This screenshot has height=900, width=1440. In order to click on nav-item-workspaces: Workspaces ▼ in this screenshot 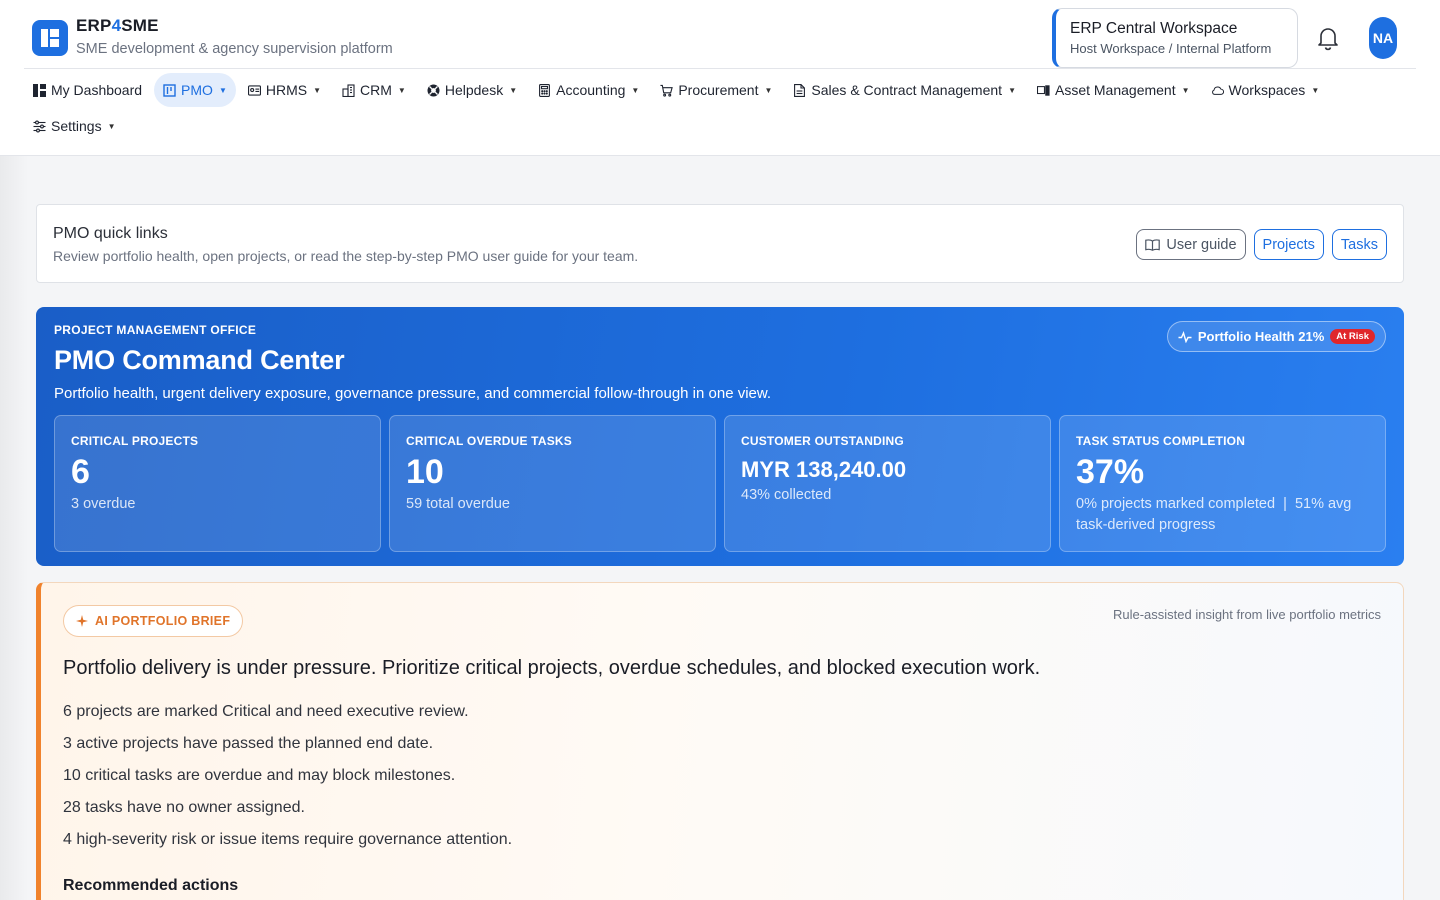, I will do `click(1265, 90)`.